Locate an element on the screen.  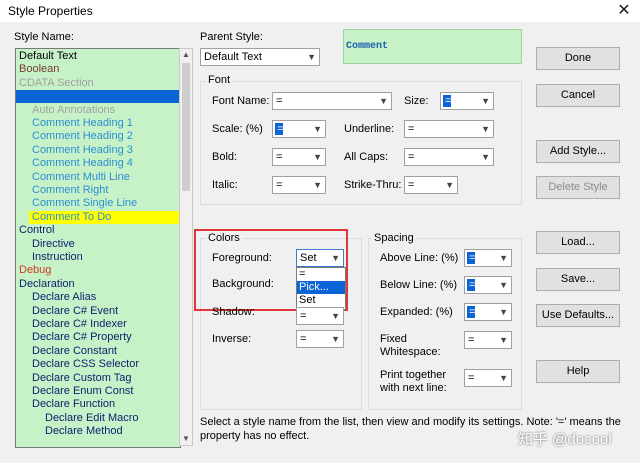
fixed-whitespace-label-2: Whitespace: is located at coordinates (410, 352).